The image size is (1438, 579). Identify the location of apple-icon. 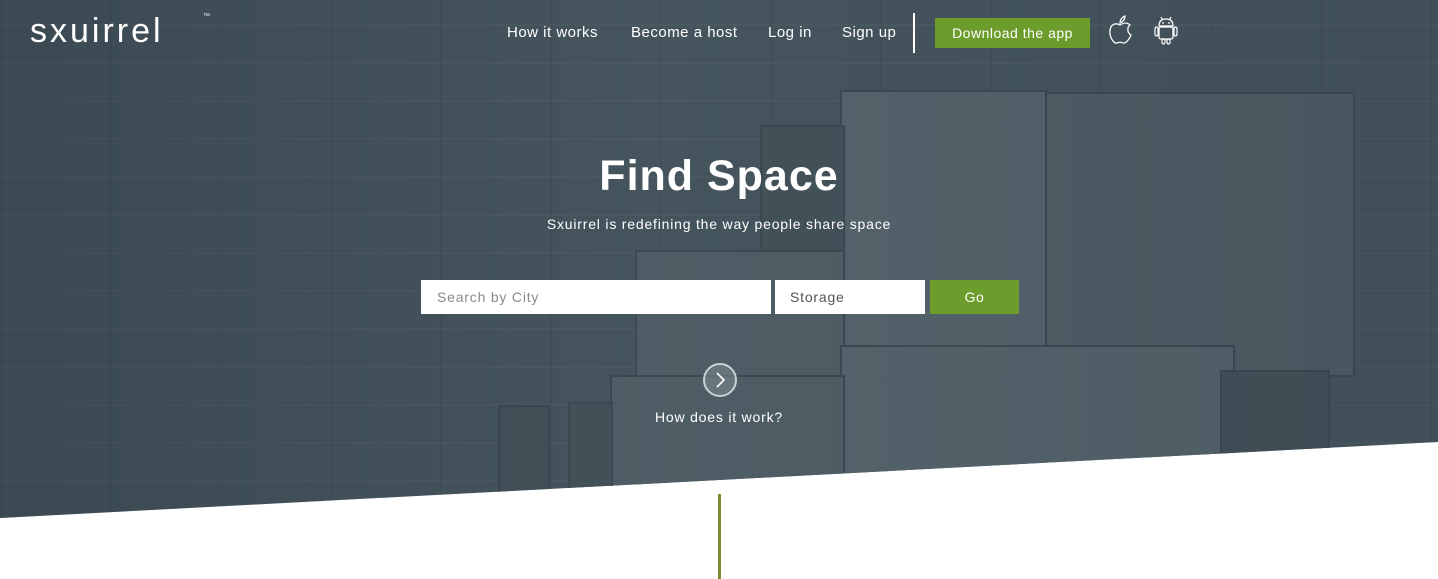
(1120, 30).